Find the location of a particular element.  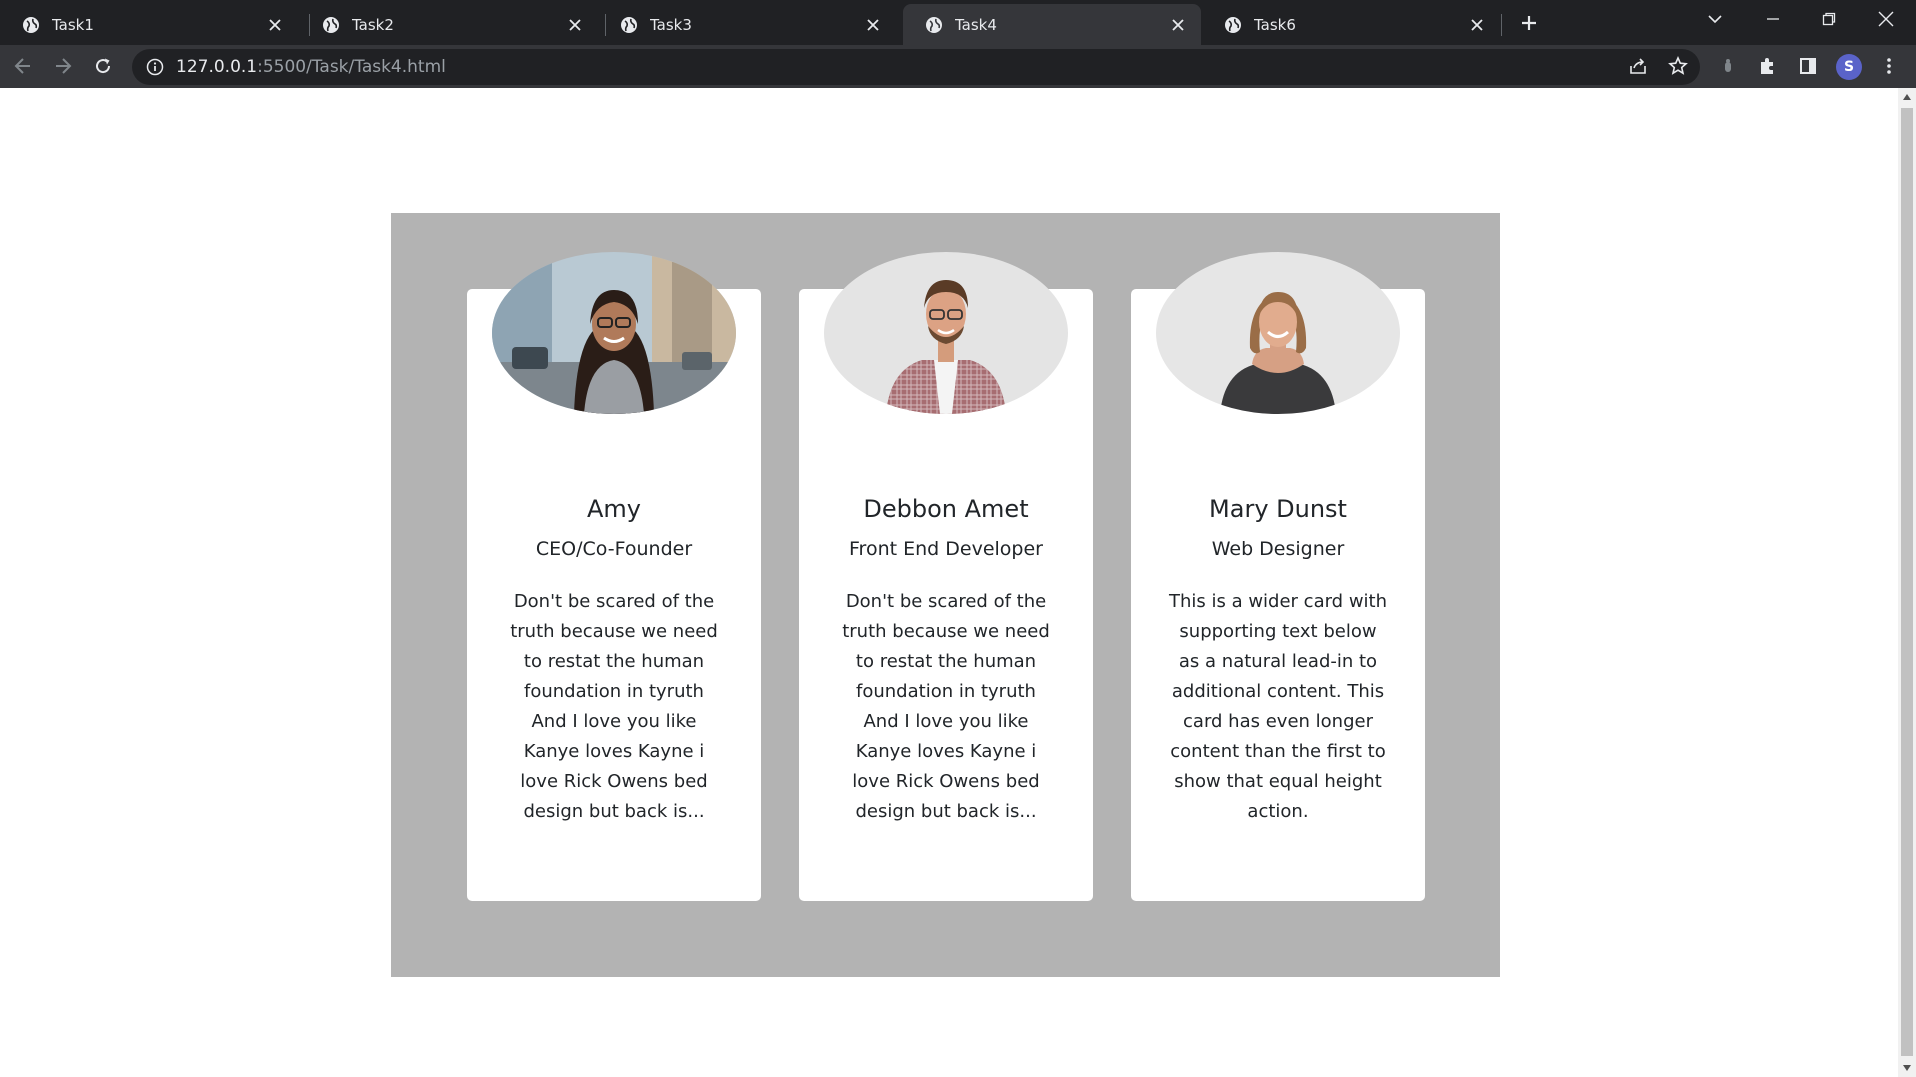

browser-menu-button is located at coordinates (1889, 66).